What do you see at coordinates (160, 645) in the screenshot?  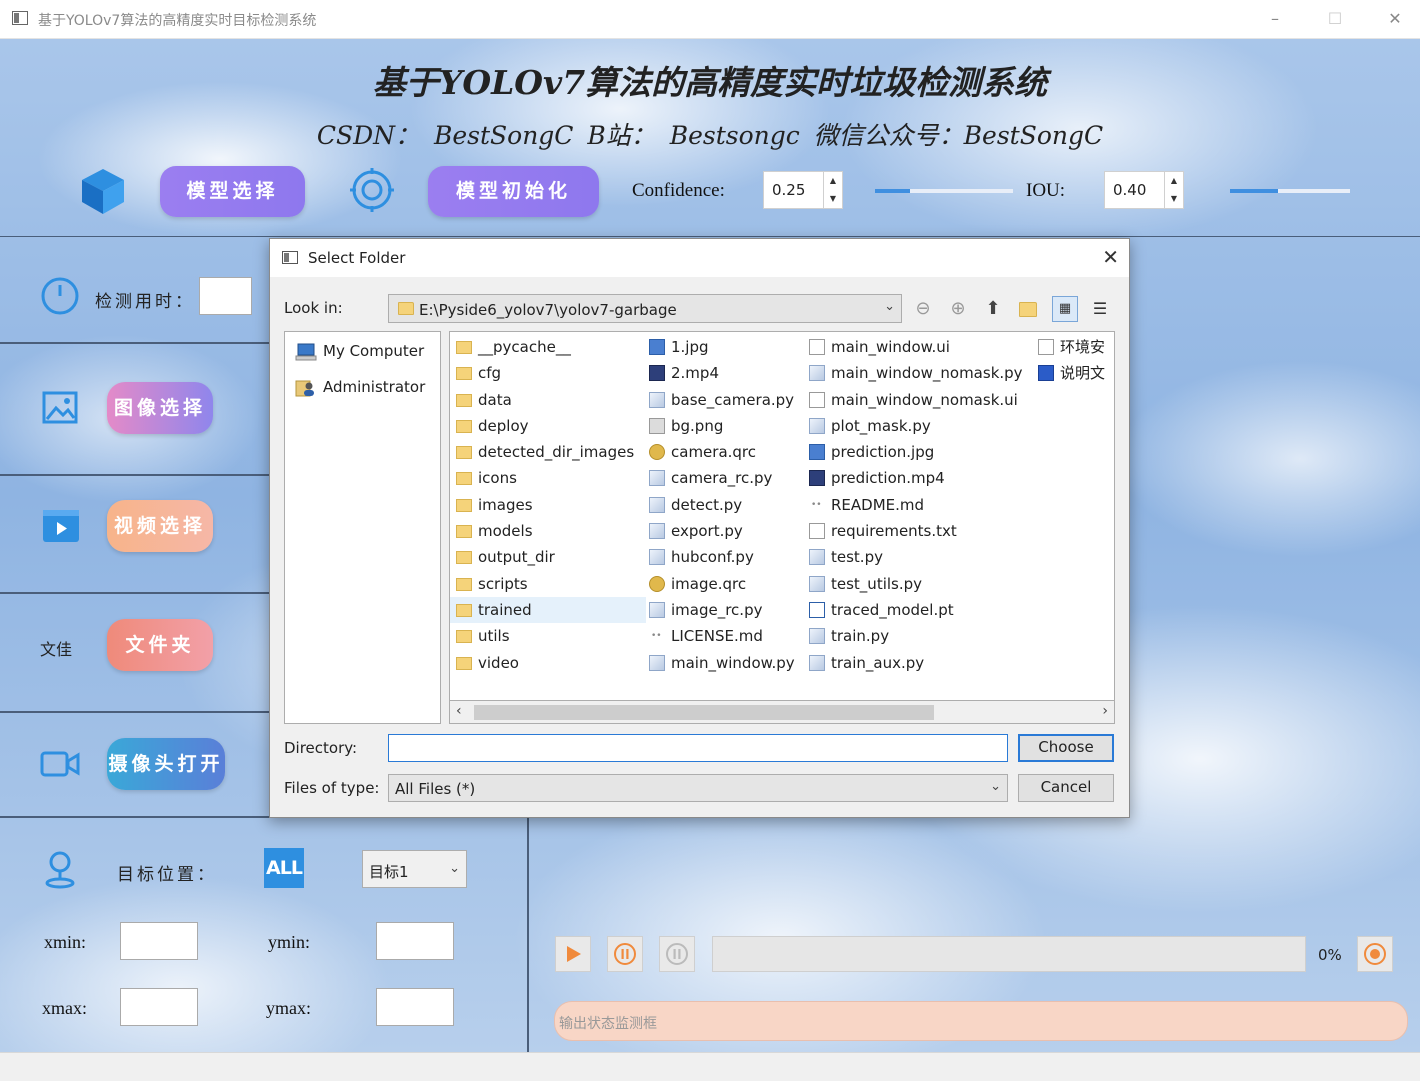 I see `folder-select-button: 文件夹` at bounding box center [160, 645].